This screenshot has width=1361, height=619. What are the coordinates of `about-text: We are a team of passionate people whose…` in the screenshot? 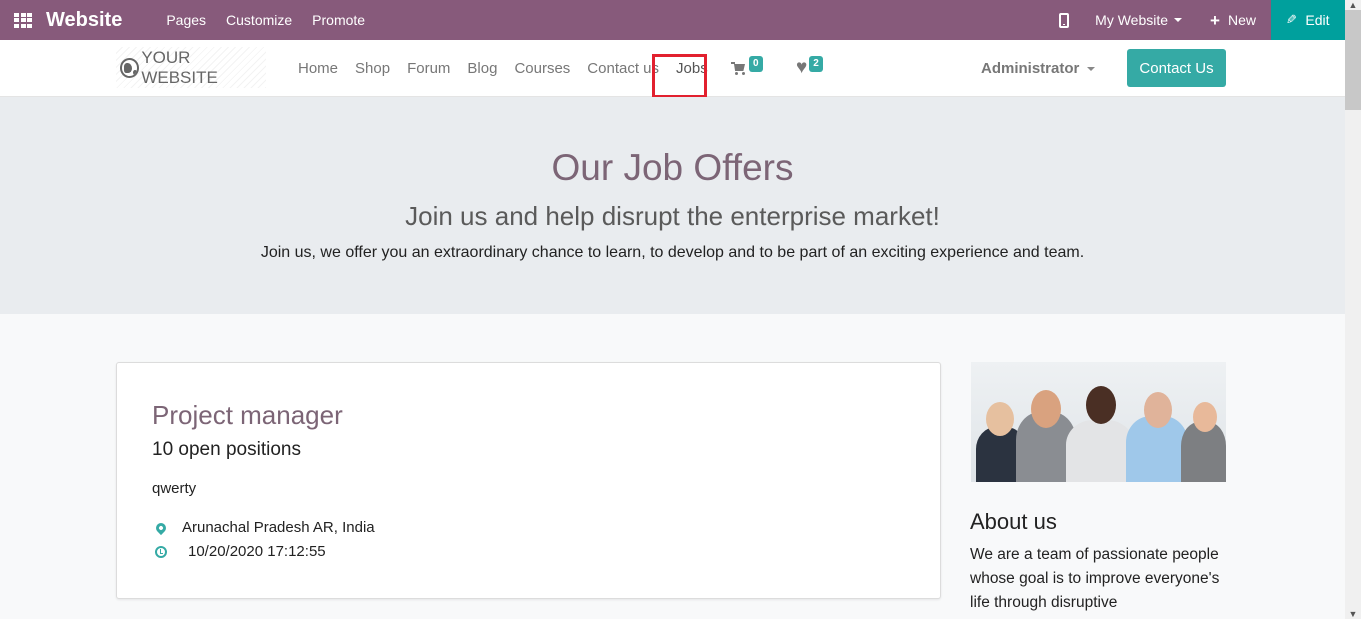 It's located at (1095, 578).